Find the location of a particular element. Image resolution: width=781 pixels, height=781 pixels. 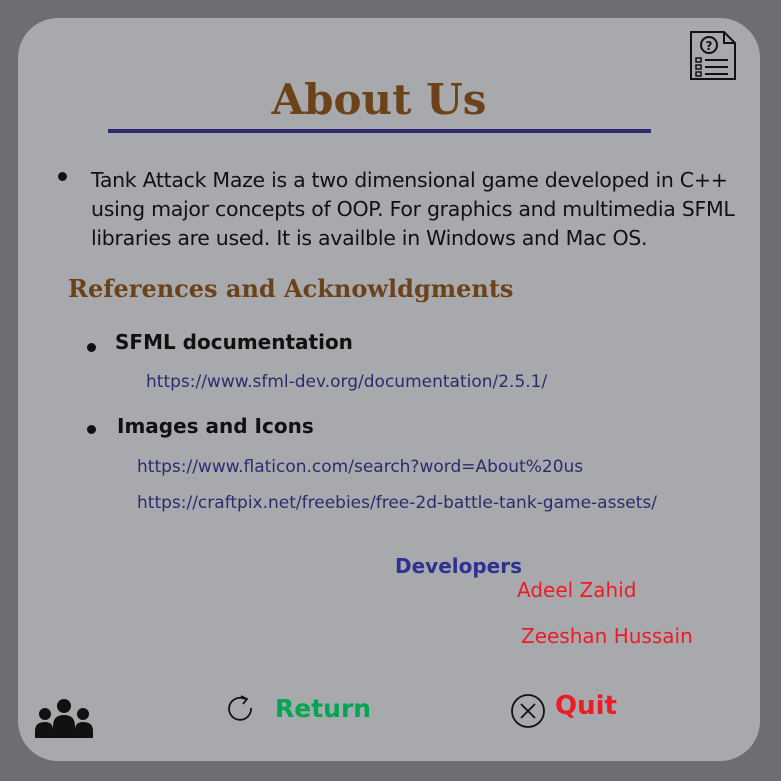

return-button: Return is located at coordinates (323, 708).